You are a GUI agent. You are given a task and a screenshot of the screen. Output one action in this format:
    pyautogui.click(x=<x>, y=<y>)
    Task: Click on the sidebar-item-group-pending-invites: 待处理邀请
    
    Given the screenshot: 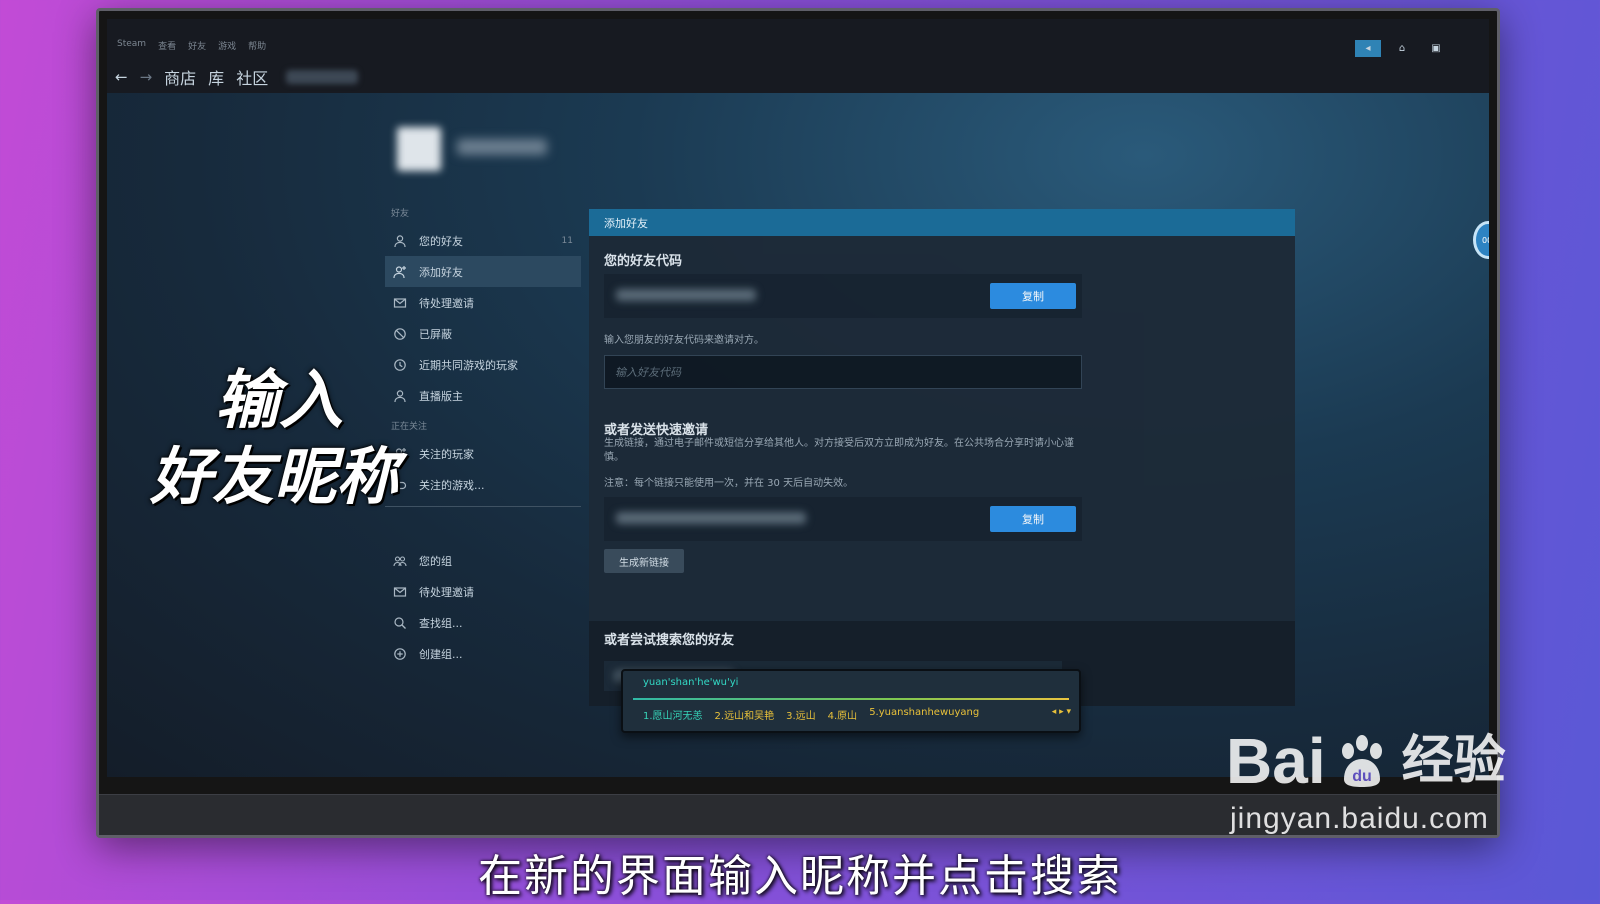 What is the action you would take?
    pyautogui.click(x=483, y=591)
    